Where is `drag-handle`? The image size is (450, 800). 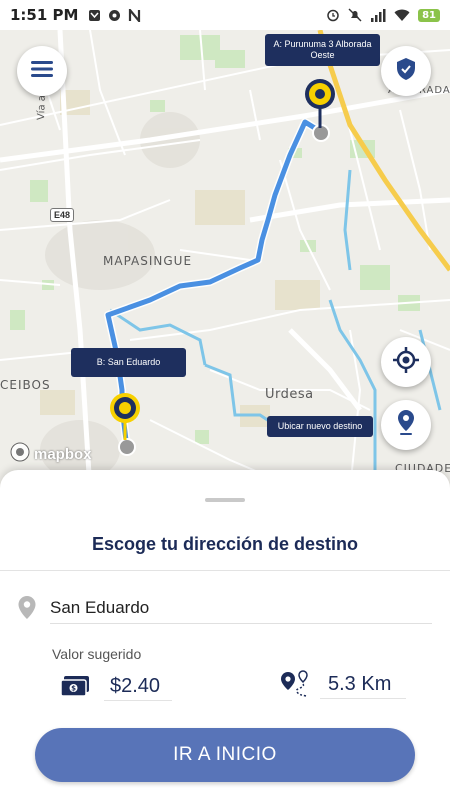
drag-handle is located at coordinates (225, 500).